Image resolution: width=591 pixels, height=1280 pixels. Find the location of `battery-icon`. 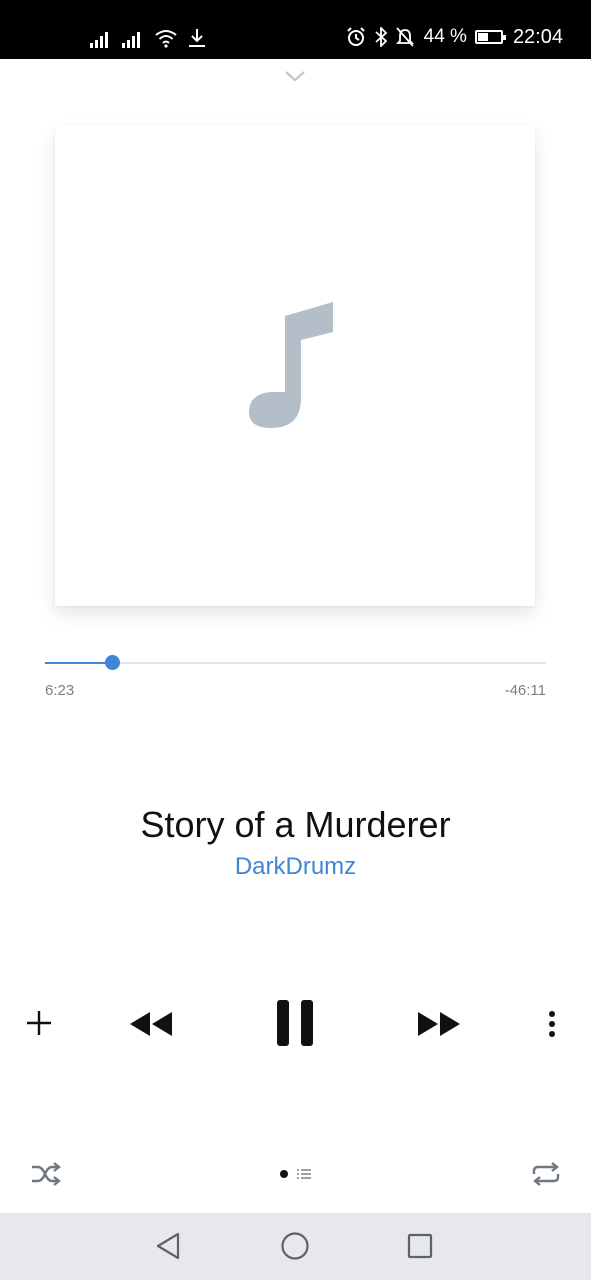

battery-icon is located at coordinates (490, 37).